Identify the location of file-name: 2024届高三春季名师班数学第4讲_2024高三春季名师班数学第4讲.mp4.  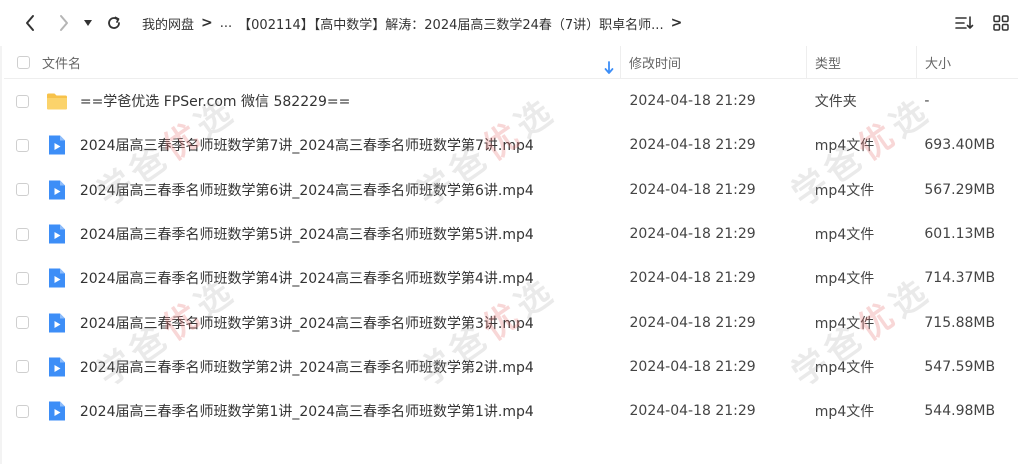
(307, 278).